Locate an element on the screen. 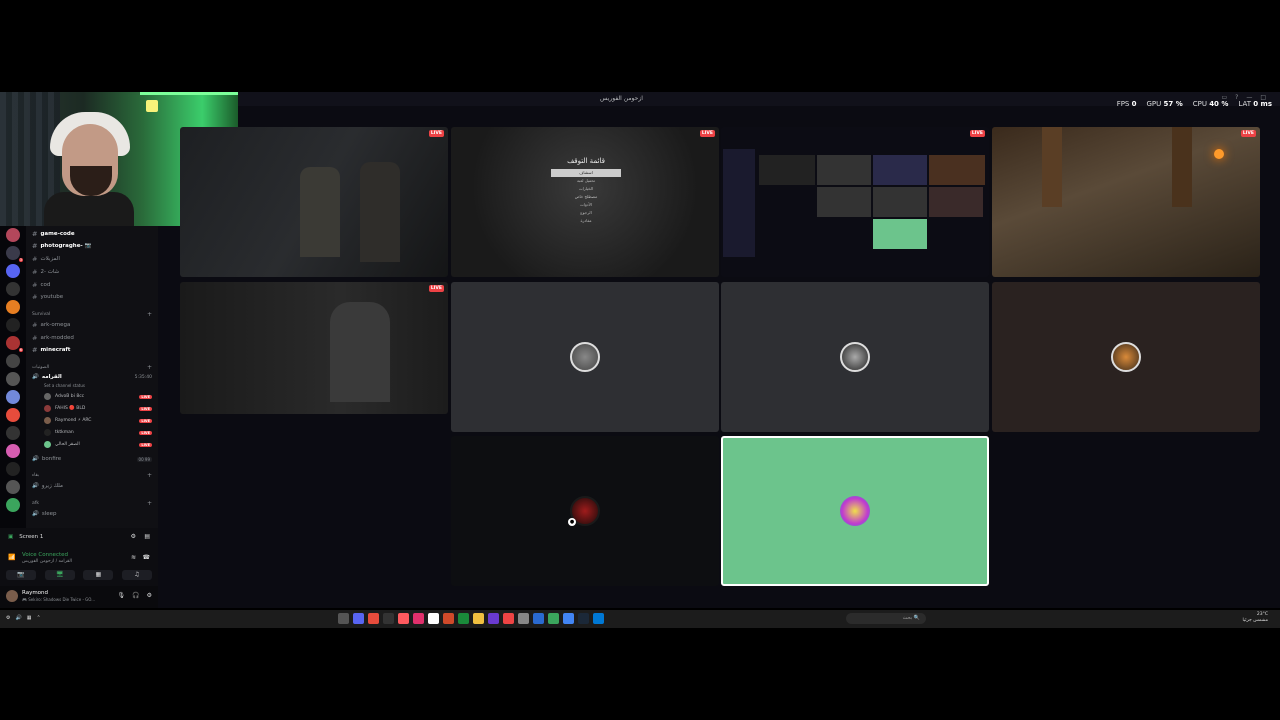 Image resolution: width=1280 pixels, height=720 pixels. channel-item: # cod is located at coordinates (41, 285).